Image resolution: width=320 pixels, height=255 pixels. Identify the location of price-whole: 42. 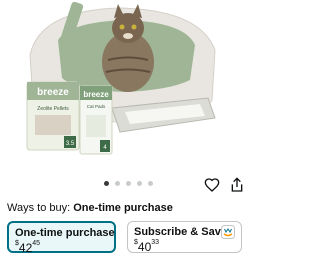
(25, 248).